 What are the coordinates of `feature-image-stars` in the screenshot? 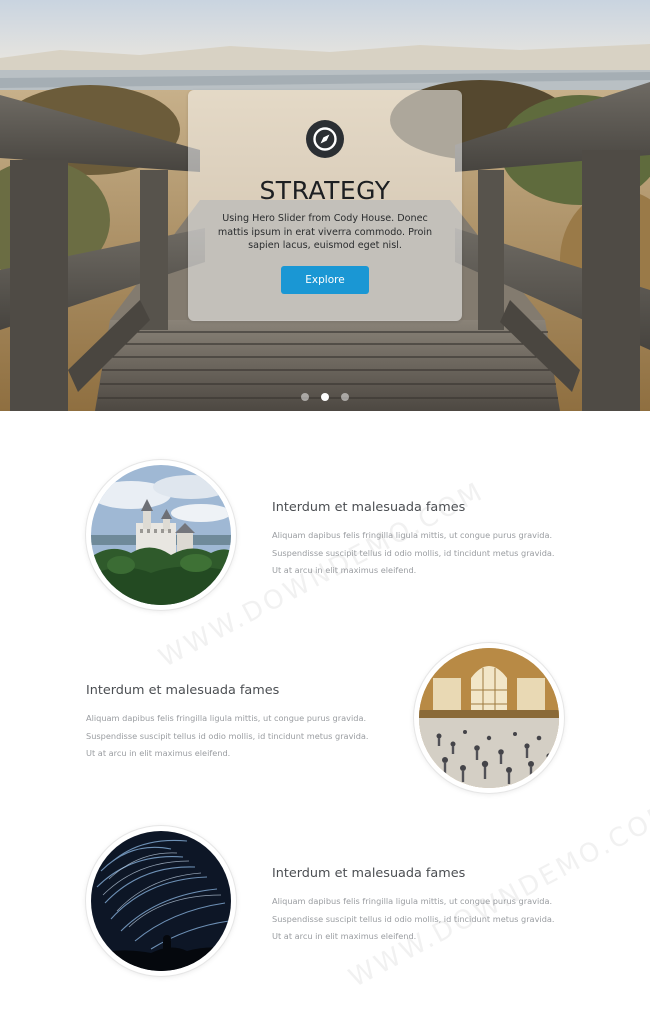 It's located at (161, 901).